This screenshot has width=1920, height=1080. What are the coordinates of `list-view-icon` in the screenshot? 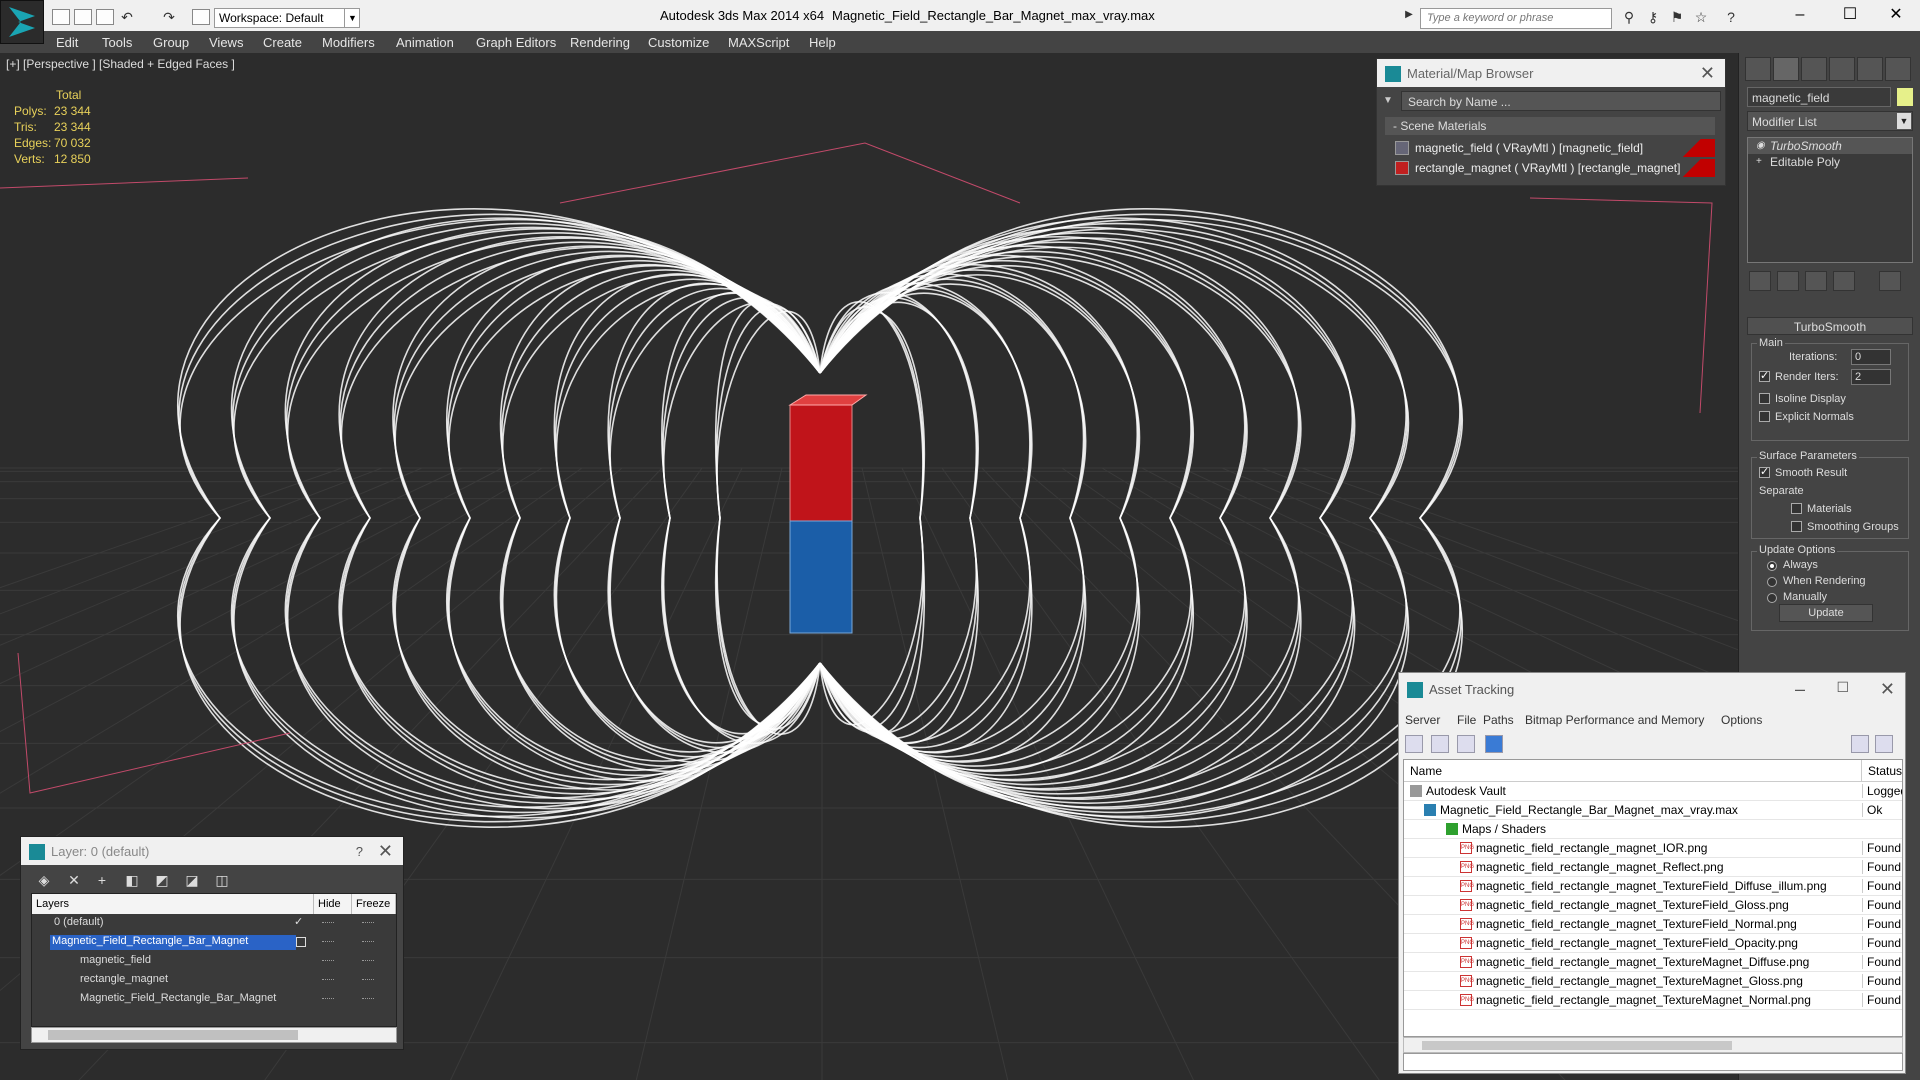 It's located at (1440, 744).